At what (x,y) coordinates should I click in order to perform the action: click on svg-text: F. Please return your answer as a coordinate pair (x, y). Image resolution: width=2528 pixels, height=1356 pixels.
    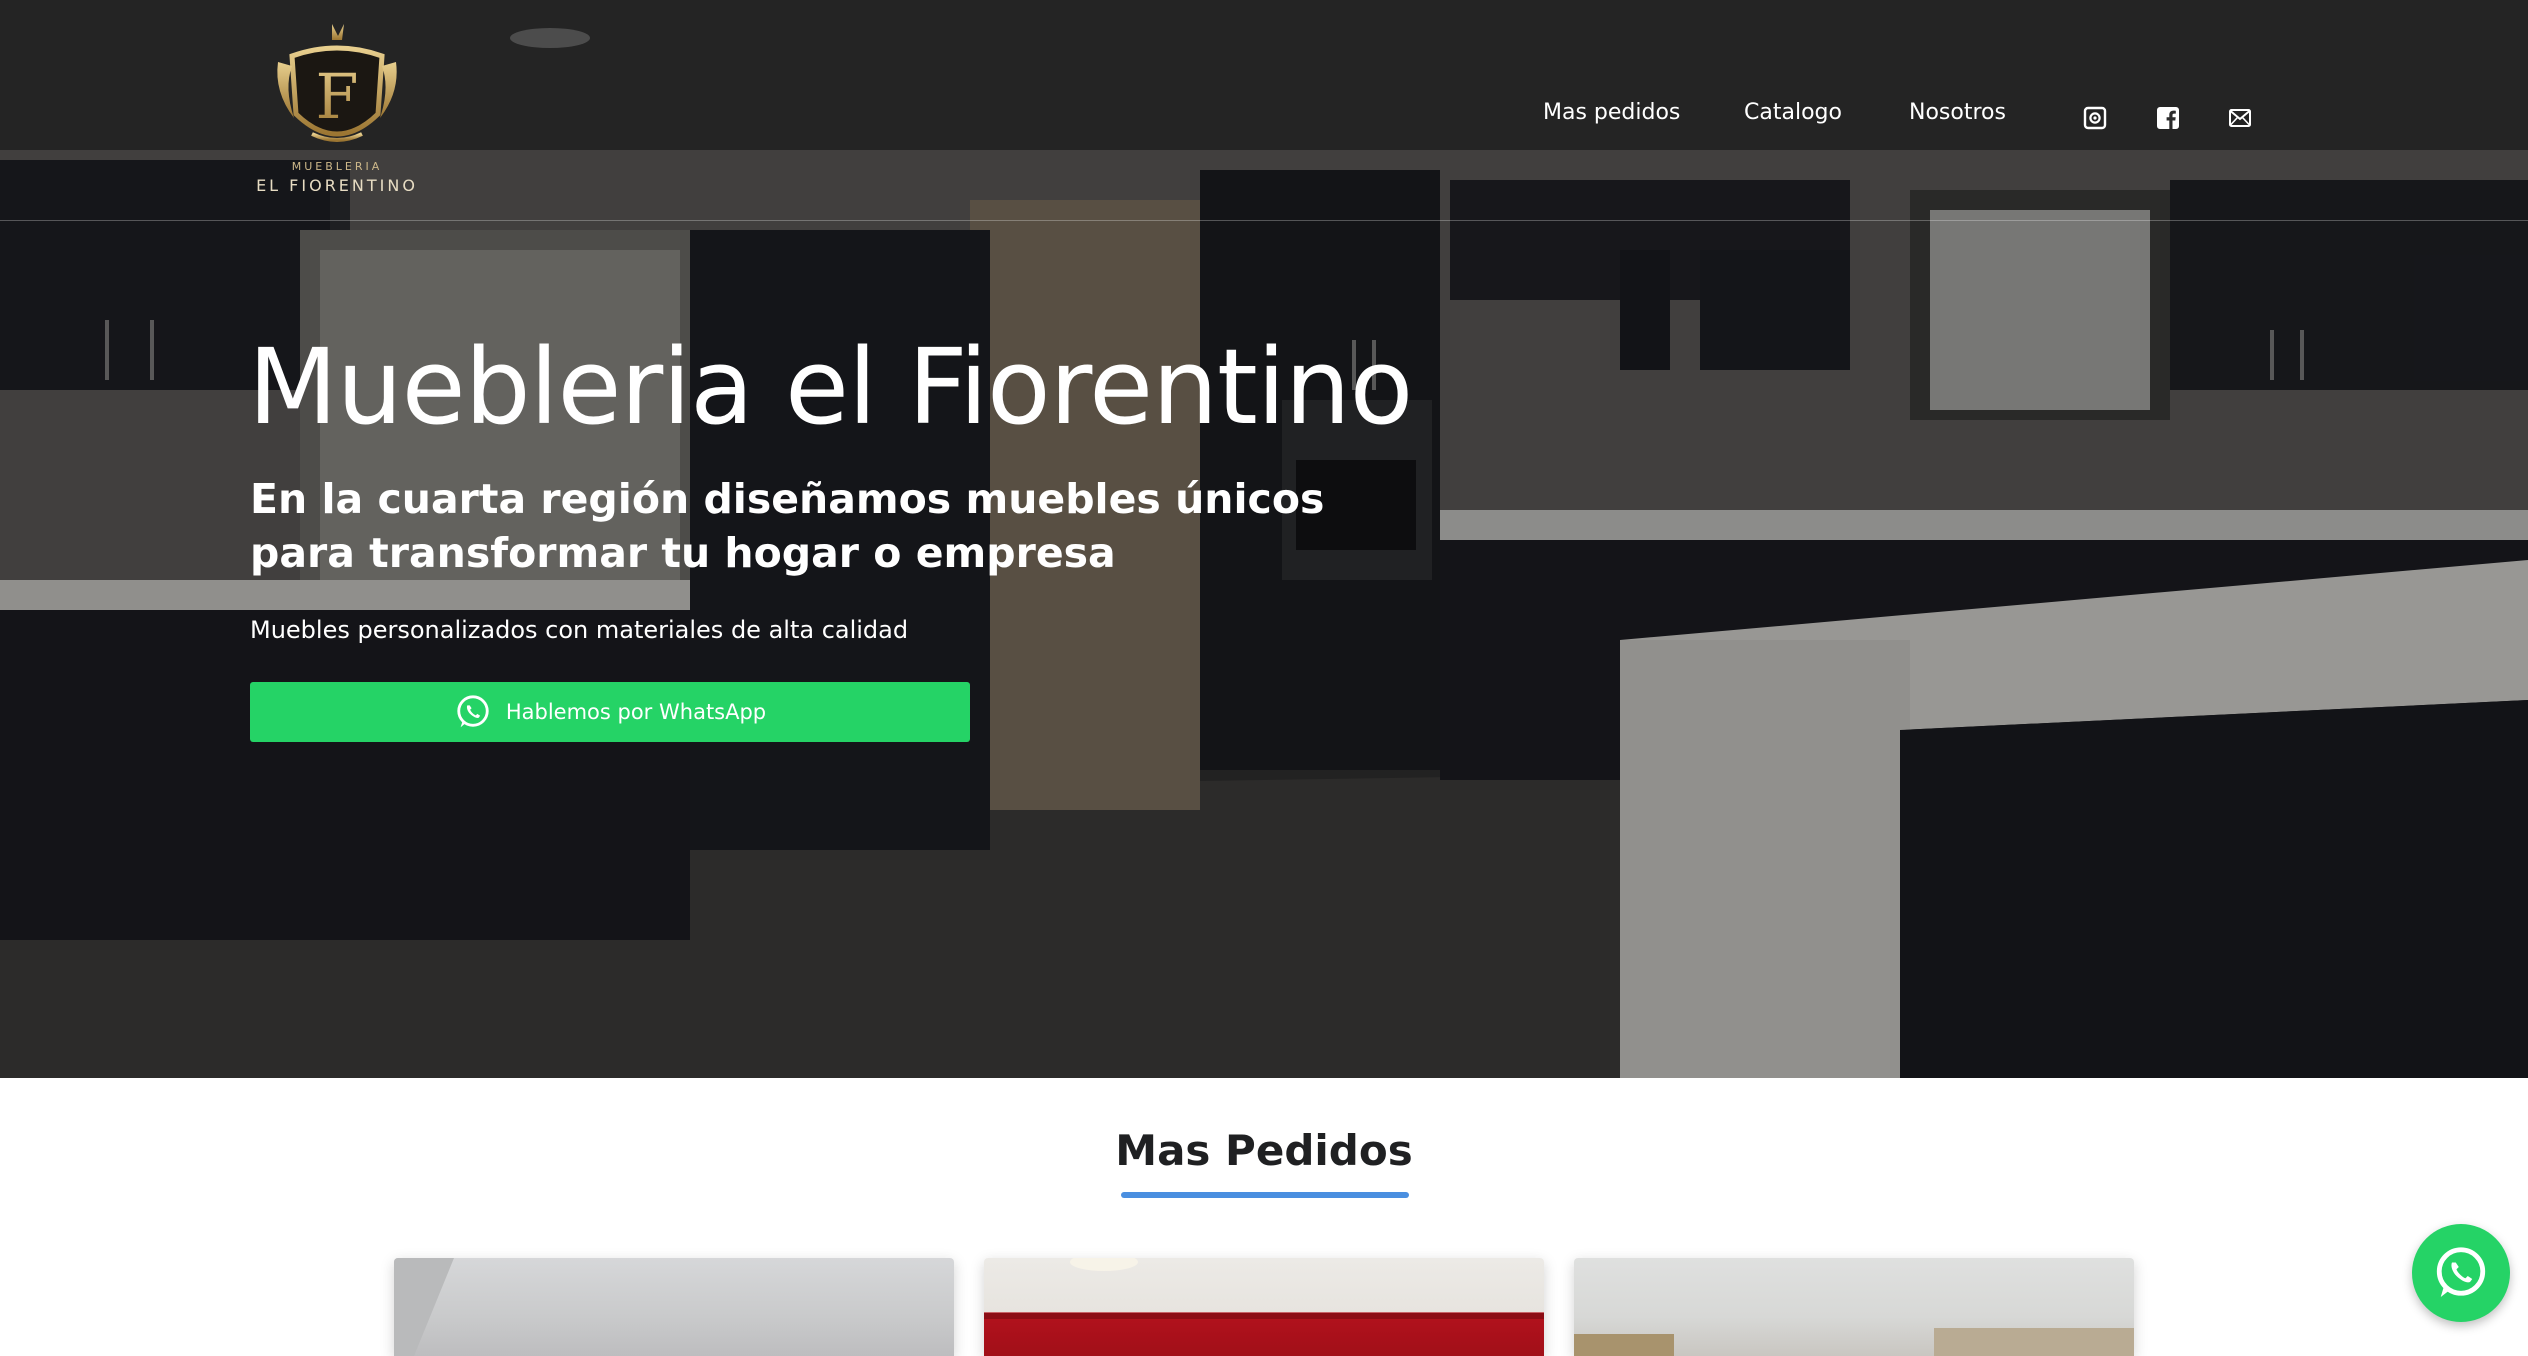
    Looking at the image, I should click on (336, 96).